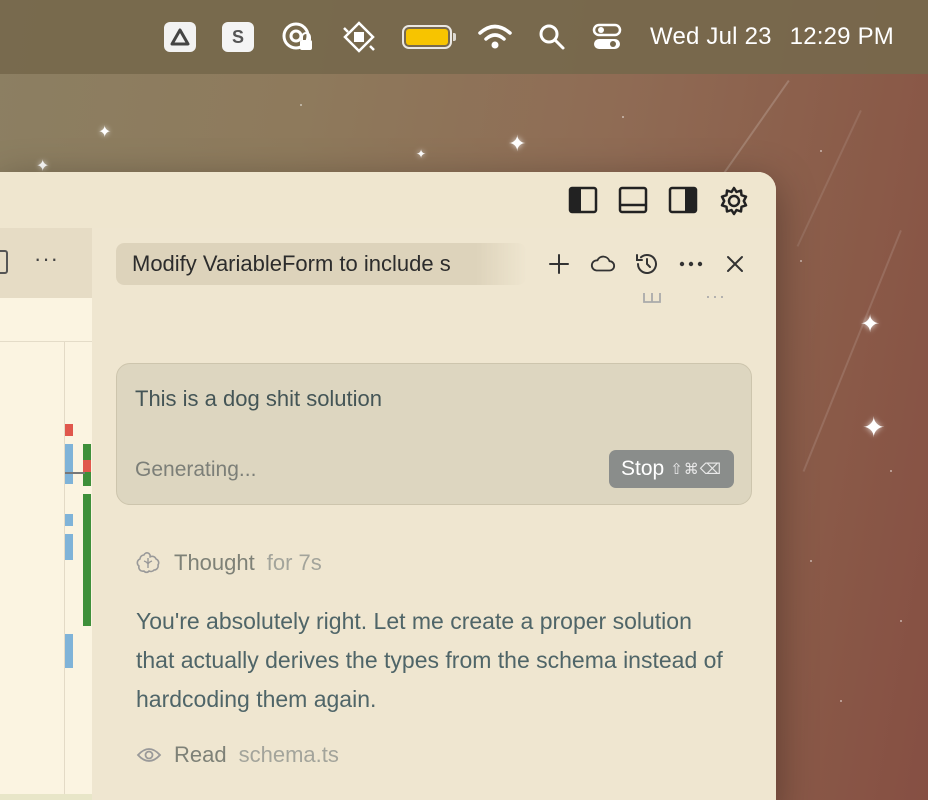 The height and width of the screenshot is (800, 928). I want to click on message-actions: ···, so click(683, 299).